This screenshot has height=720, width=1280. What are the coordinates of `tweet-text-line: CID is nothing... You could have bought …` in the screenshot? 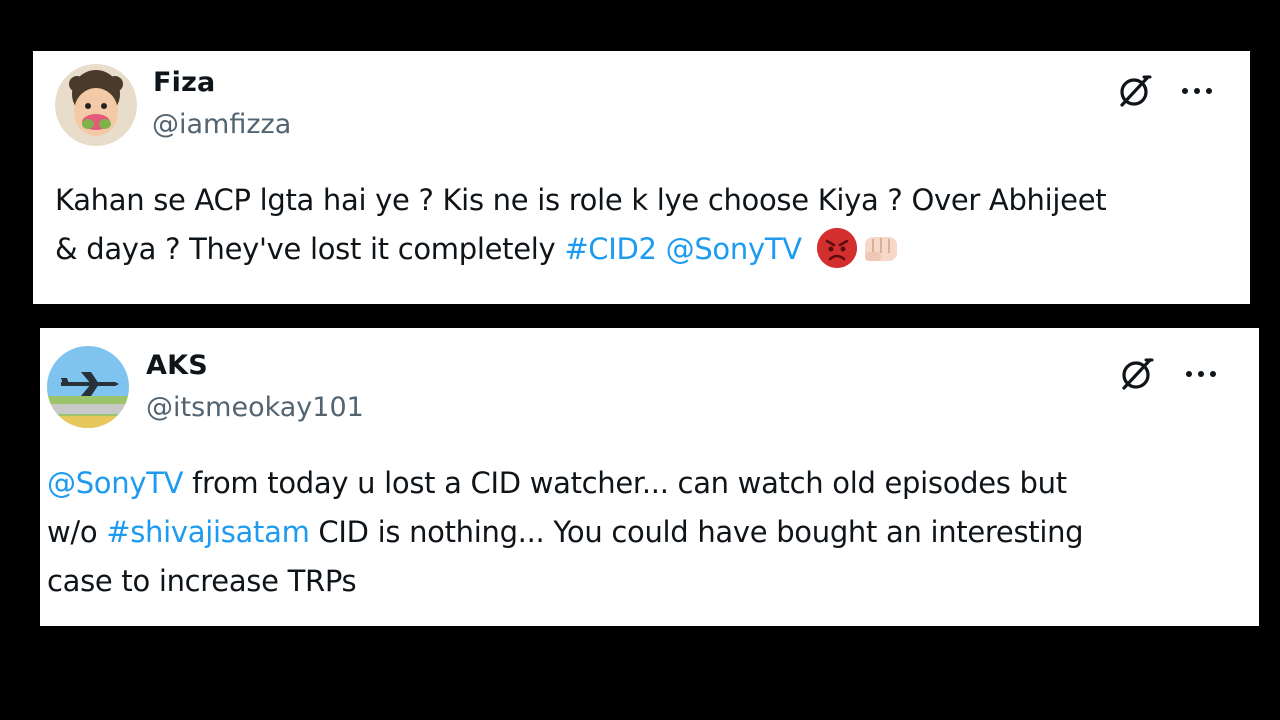 It's located at (696, 532).